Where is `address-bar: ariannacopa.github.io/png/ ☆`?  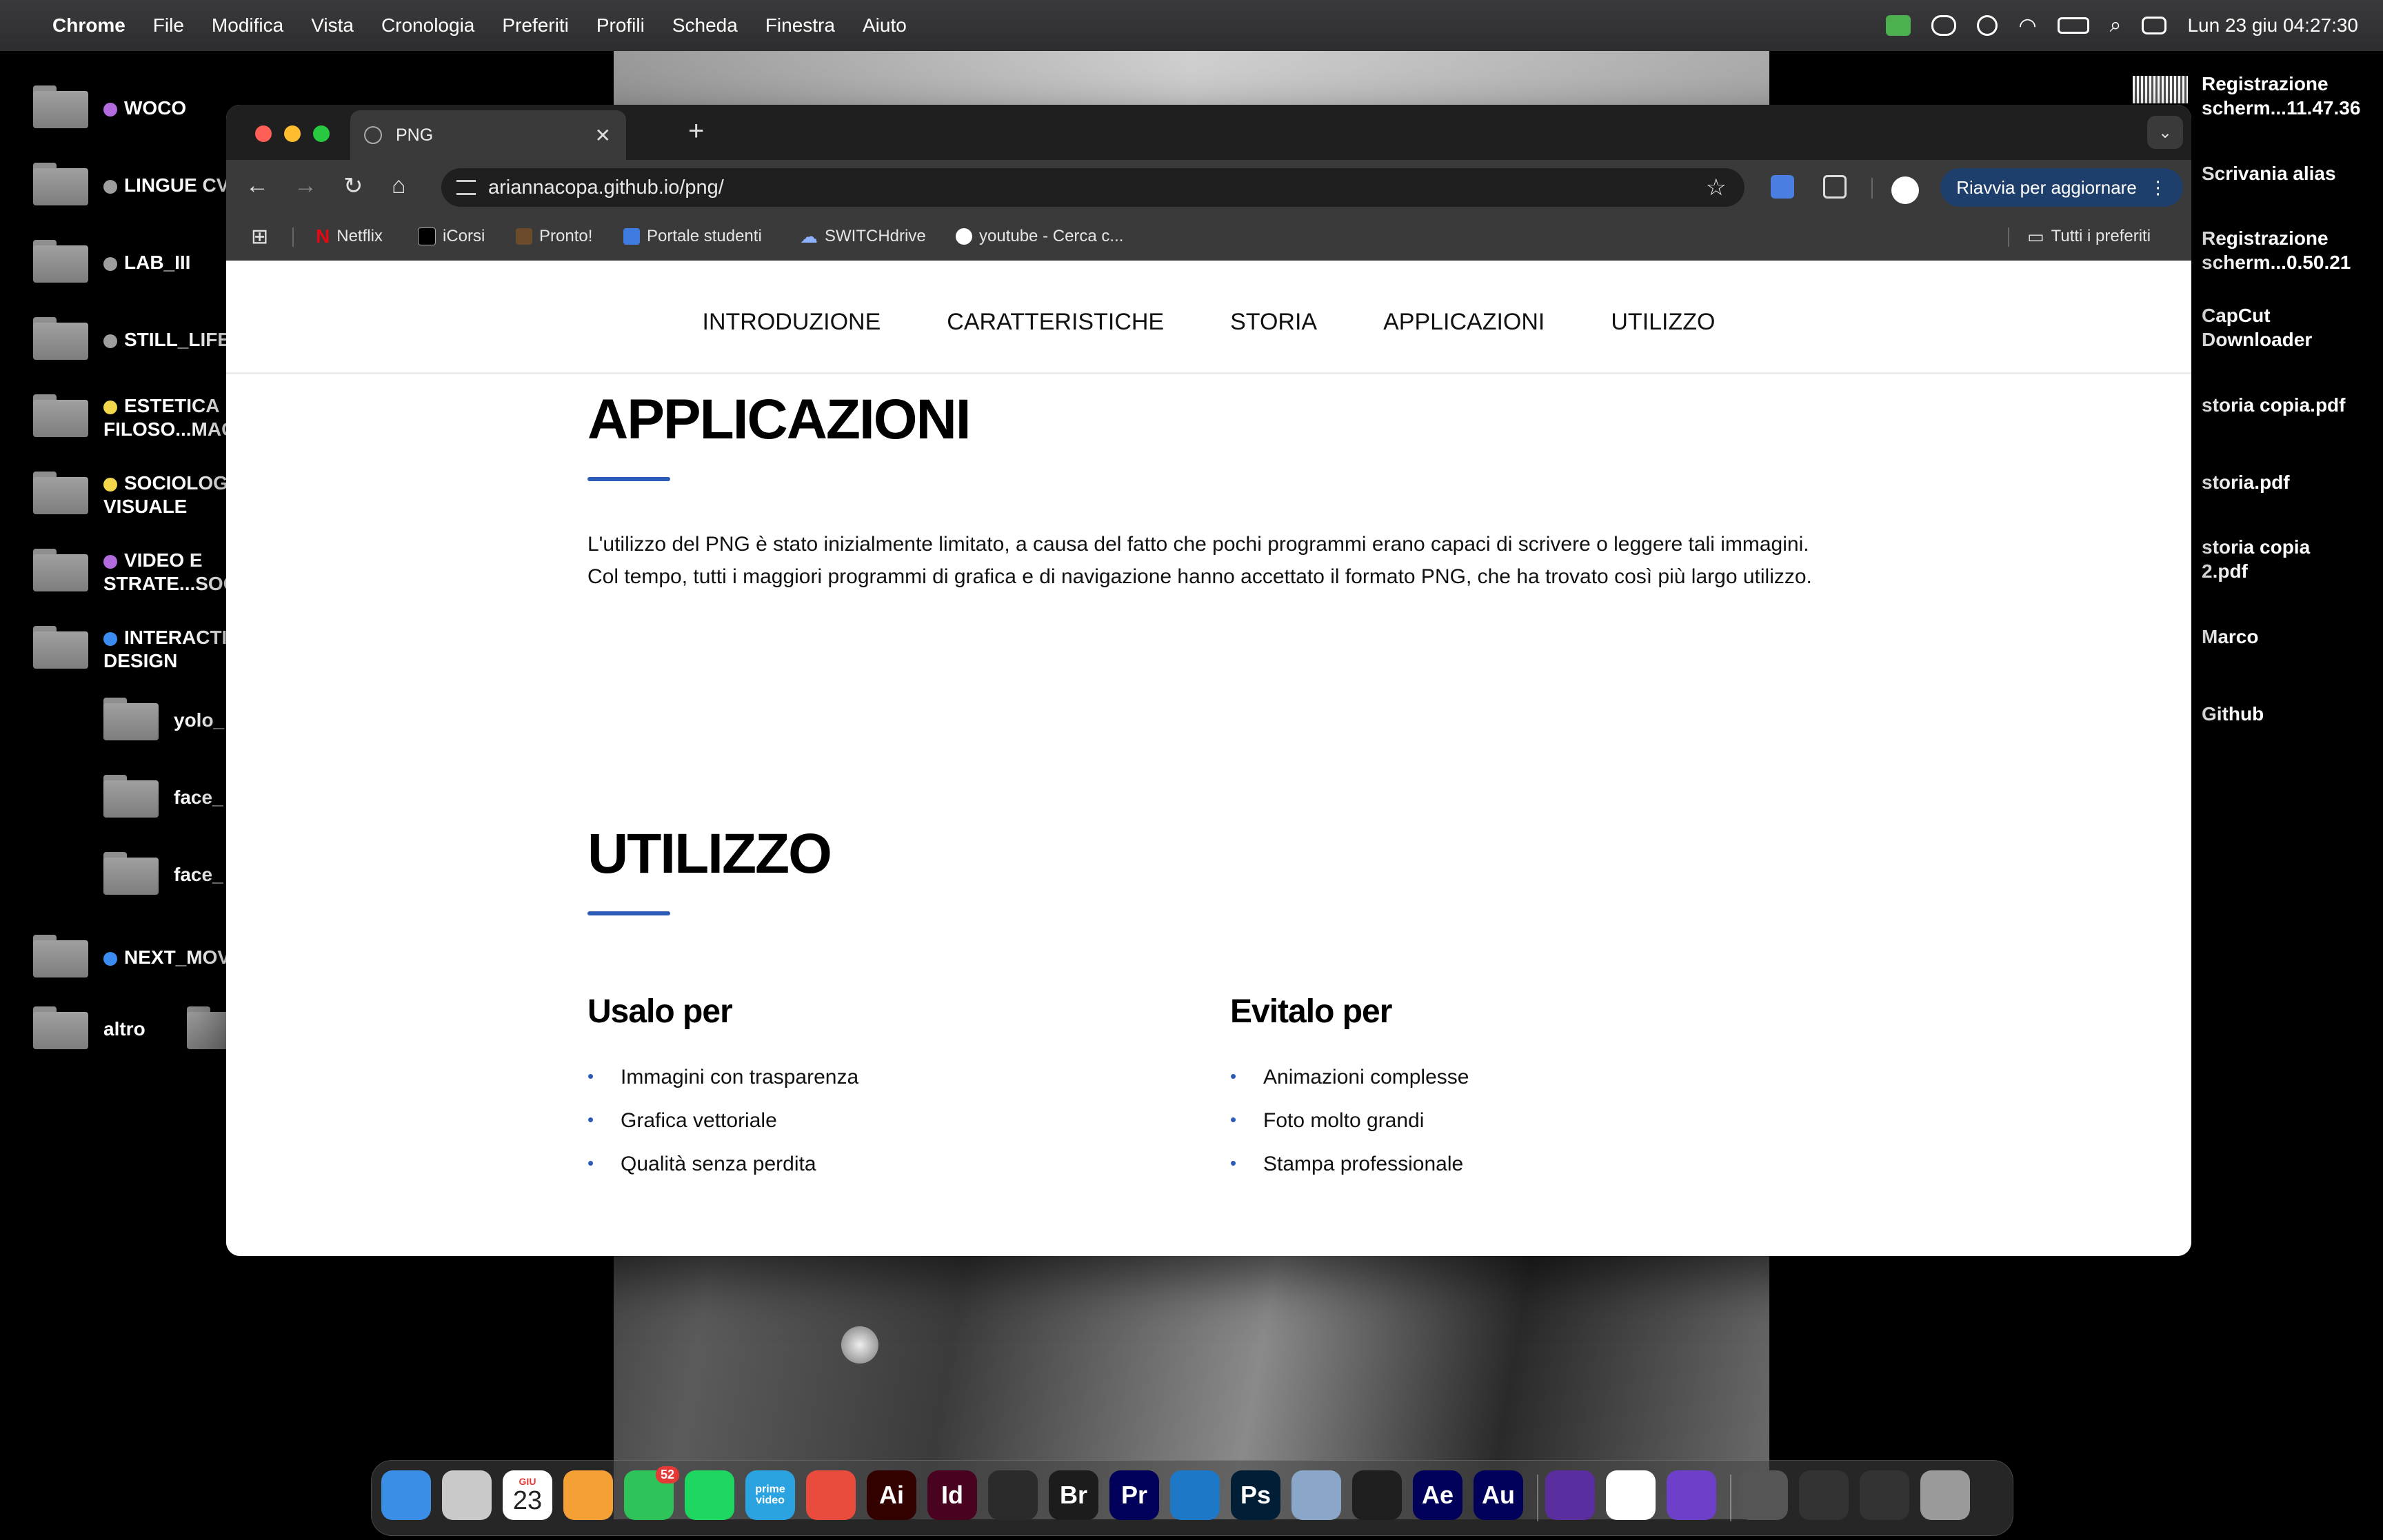 address-bar: ariannacopa.github.io/png/ ☆ is located at coordinates (1092, 188).